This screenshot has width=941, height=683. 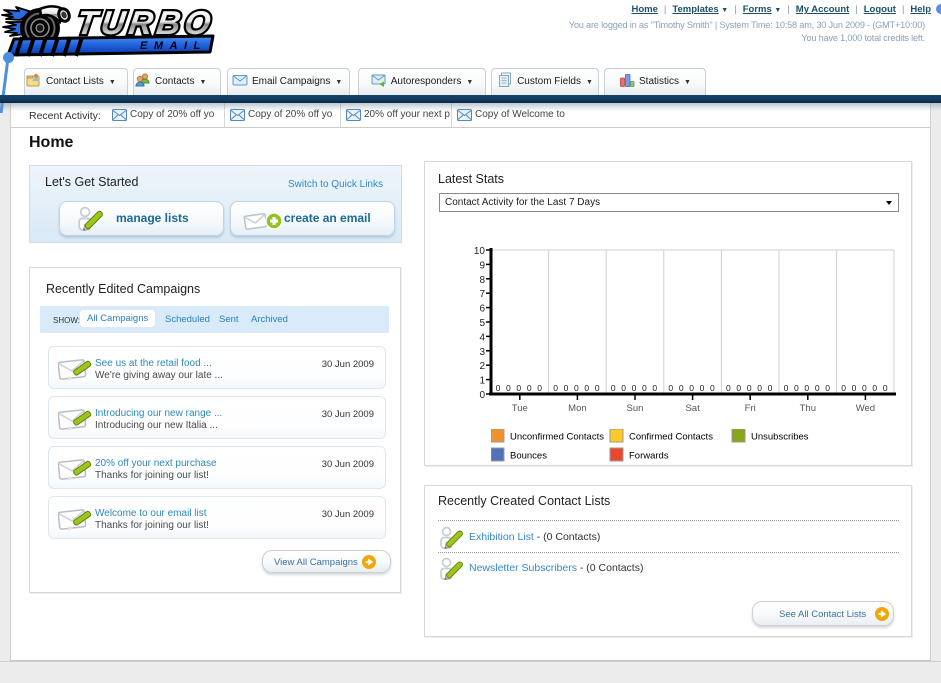 What do you see at coordinates (482, 294) in the screenshot?
I see `svg-text: 7` at bounding box center [482, 294].